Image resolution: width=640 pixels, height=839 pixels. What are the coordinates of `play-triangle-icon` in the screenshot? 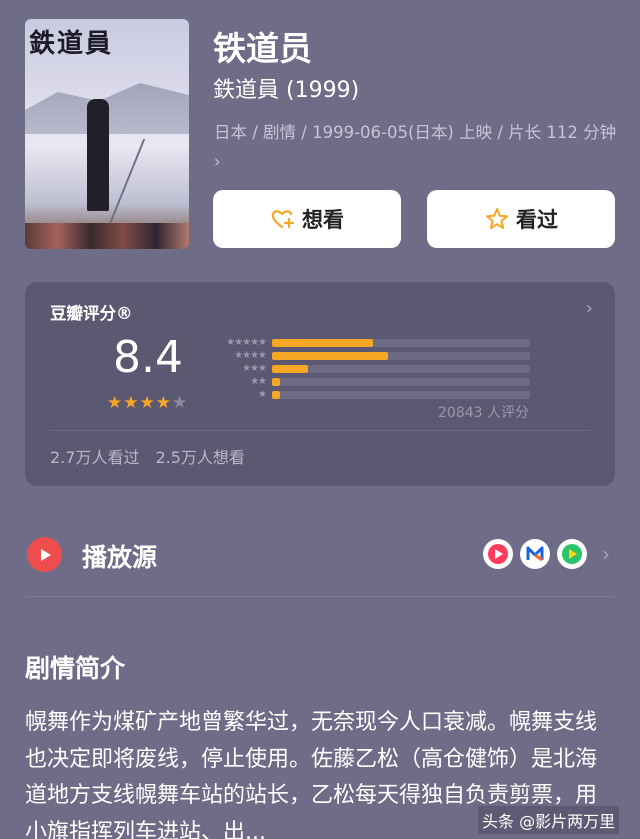 It's located at (45, 554).